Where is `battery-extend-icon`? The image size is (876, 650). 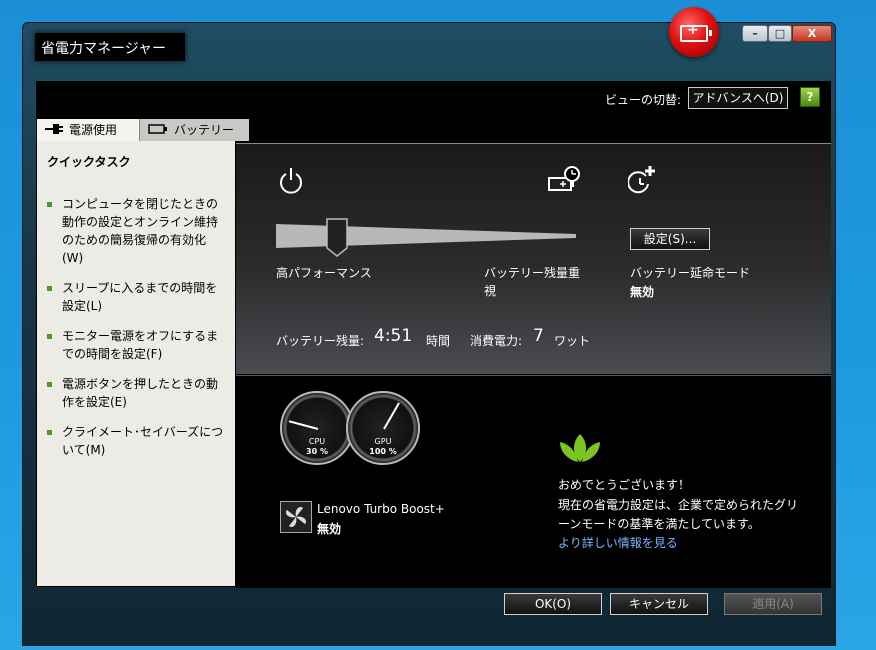 battery-extend-icon is located at coordinates (644, 182).